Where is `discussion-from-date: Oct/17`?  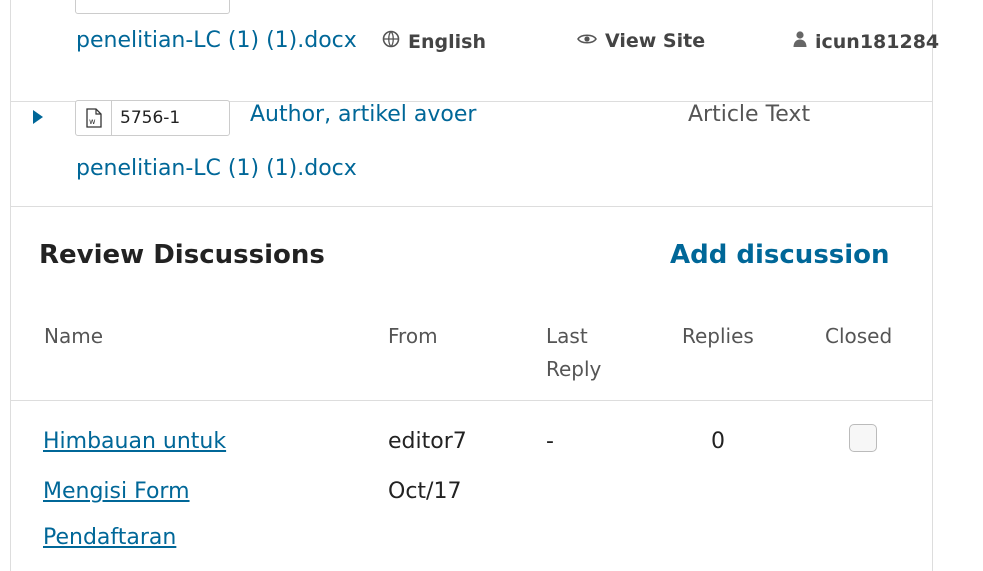
discussion-from-date: Oct/17 is located at coordinates (425, 491).